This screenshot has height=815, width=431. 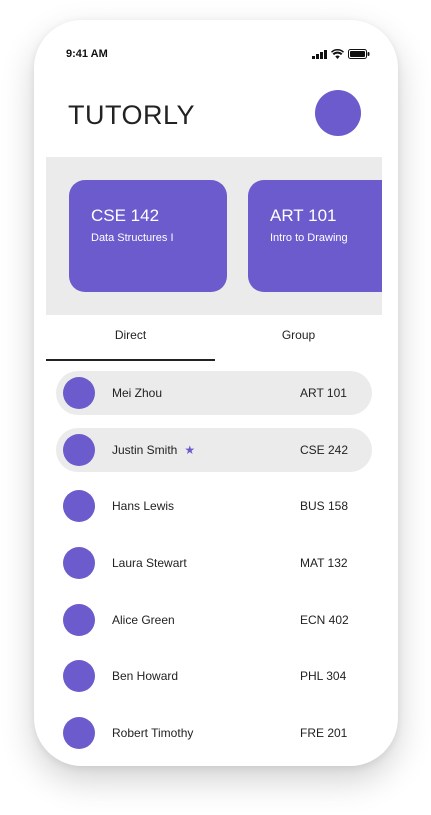 I want to click on contact-name: Robert Timothy, so click(x=152, y=733).